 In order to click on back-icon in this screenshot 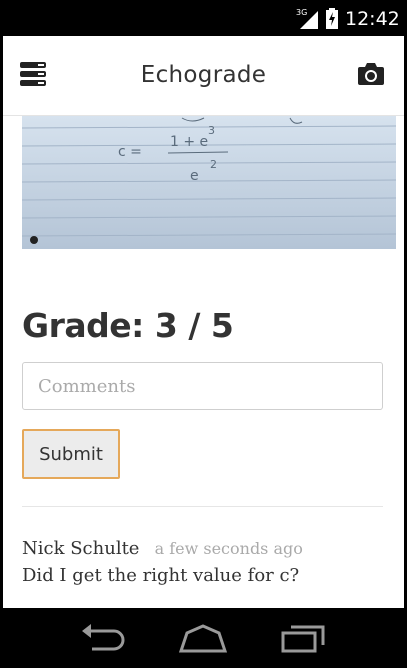, I will do `click(103, 638)`.